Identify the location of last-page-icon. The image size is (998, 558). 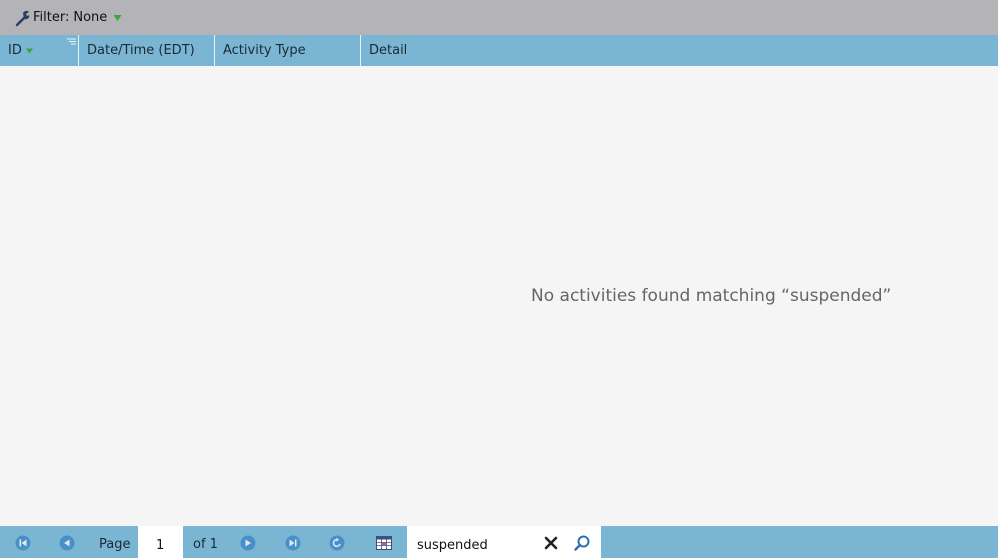
(293, 543).